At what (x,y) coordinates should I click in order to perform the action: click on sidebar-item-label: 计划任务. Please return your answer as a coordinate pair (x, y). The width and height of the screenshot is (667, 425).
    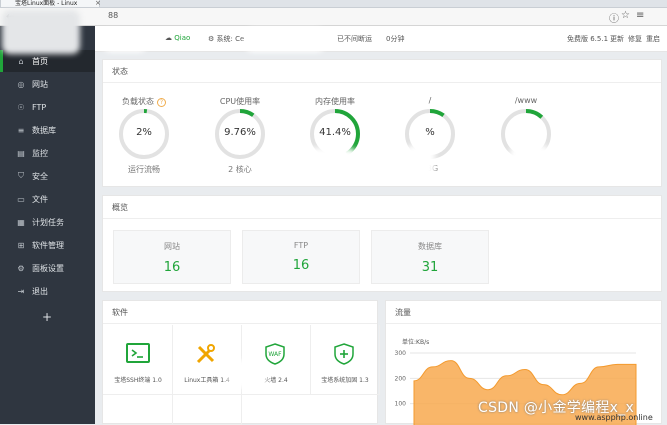
    Looking at the image, I should click on (48, 222).